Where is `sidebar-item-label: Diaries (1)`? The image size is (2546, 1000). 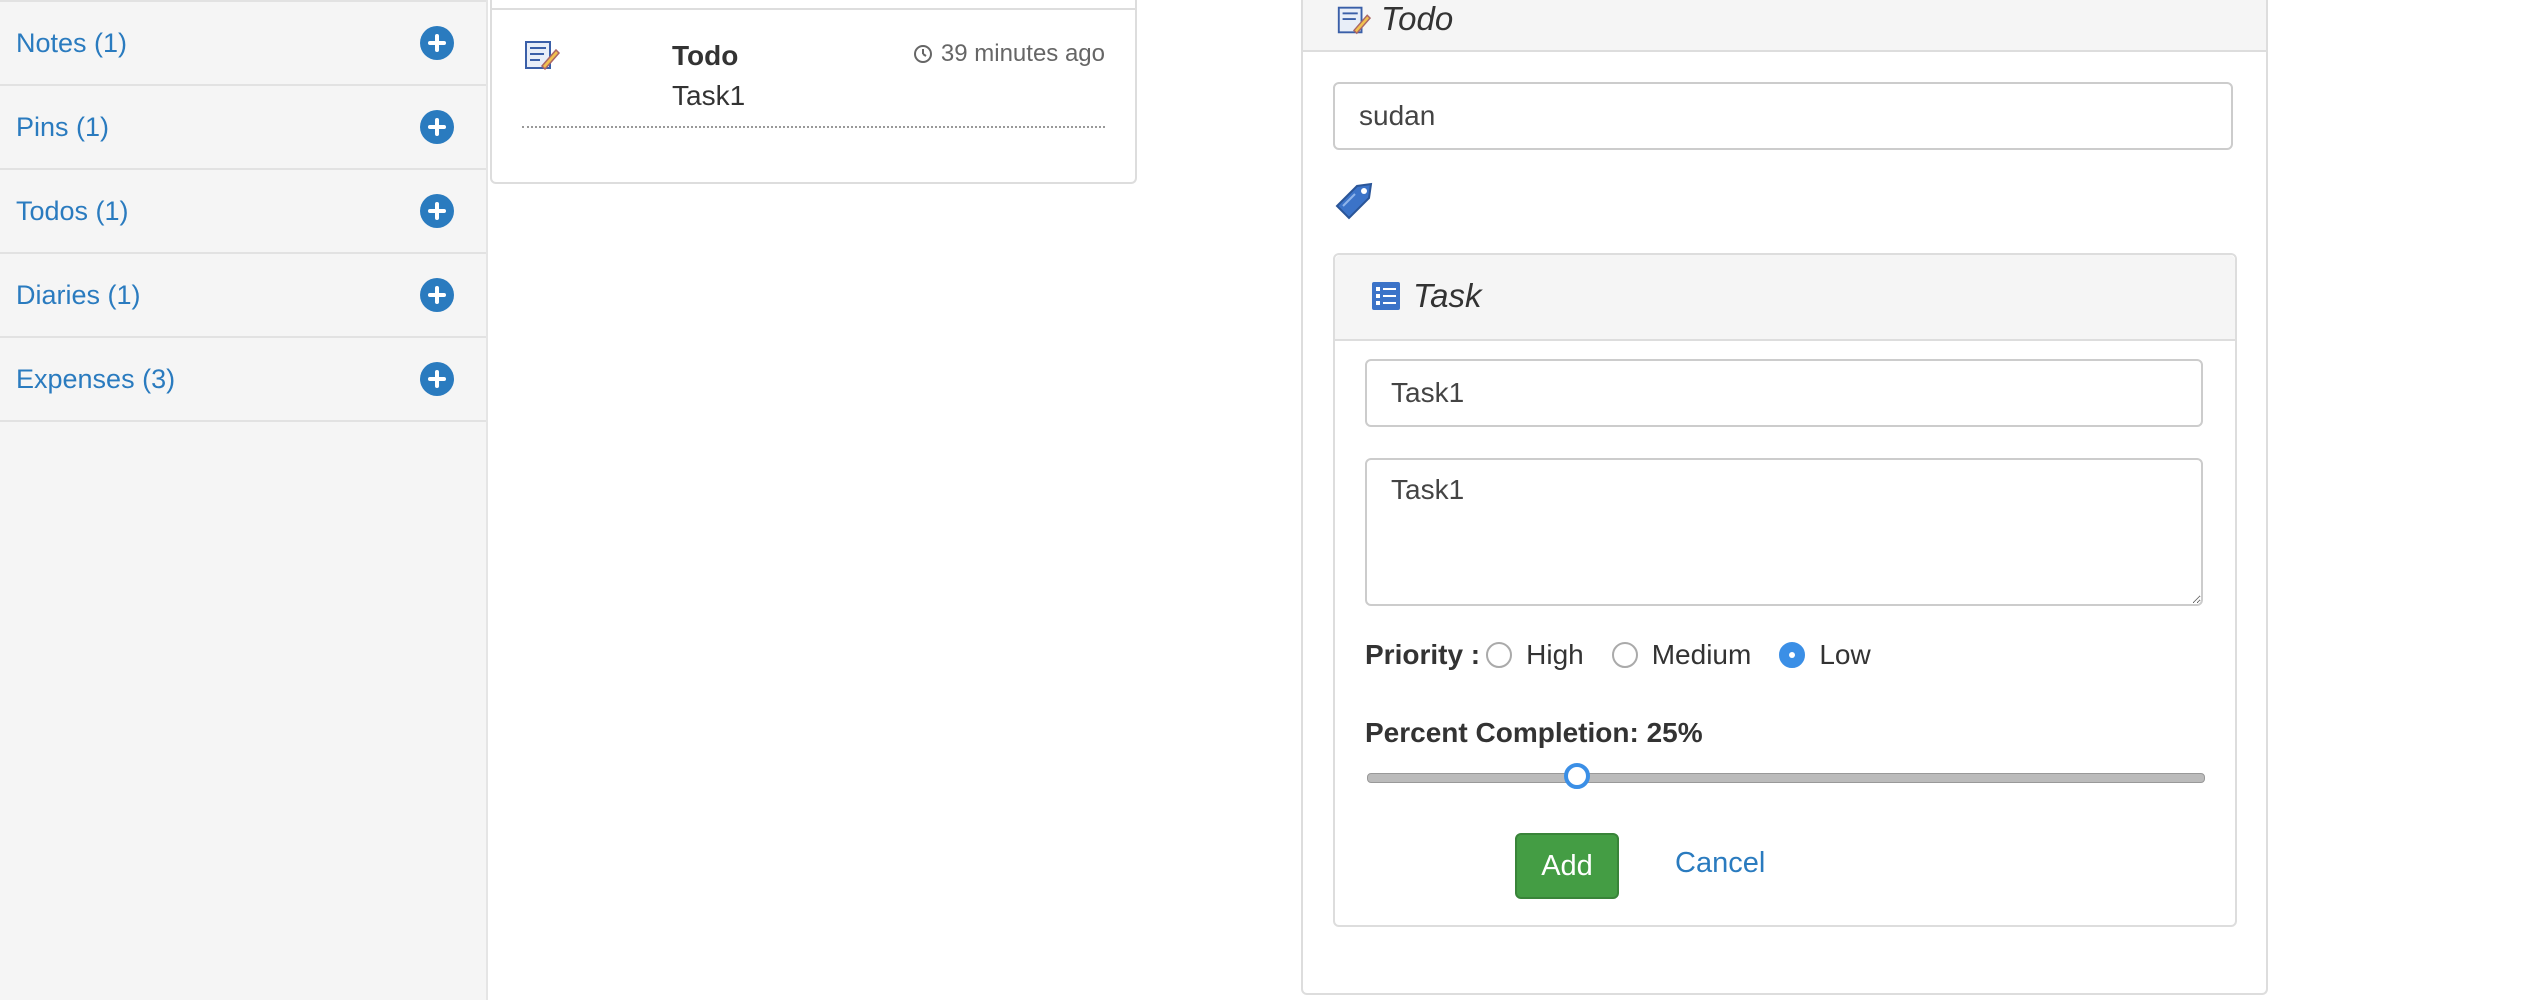
sidebar-item-label: Diaries (1) is located at coordinates (78, 295).